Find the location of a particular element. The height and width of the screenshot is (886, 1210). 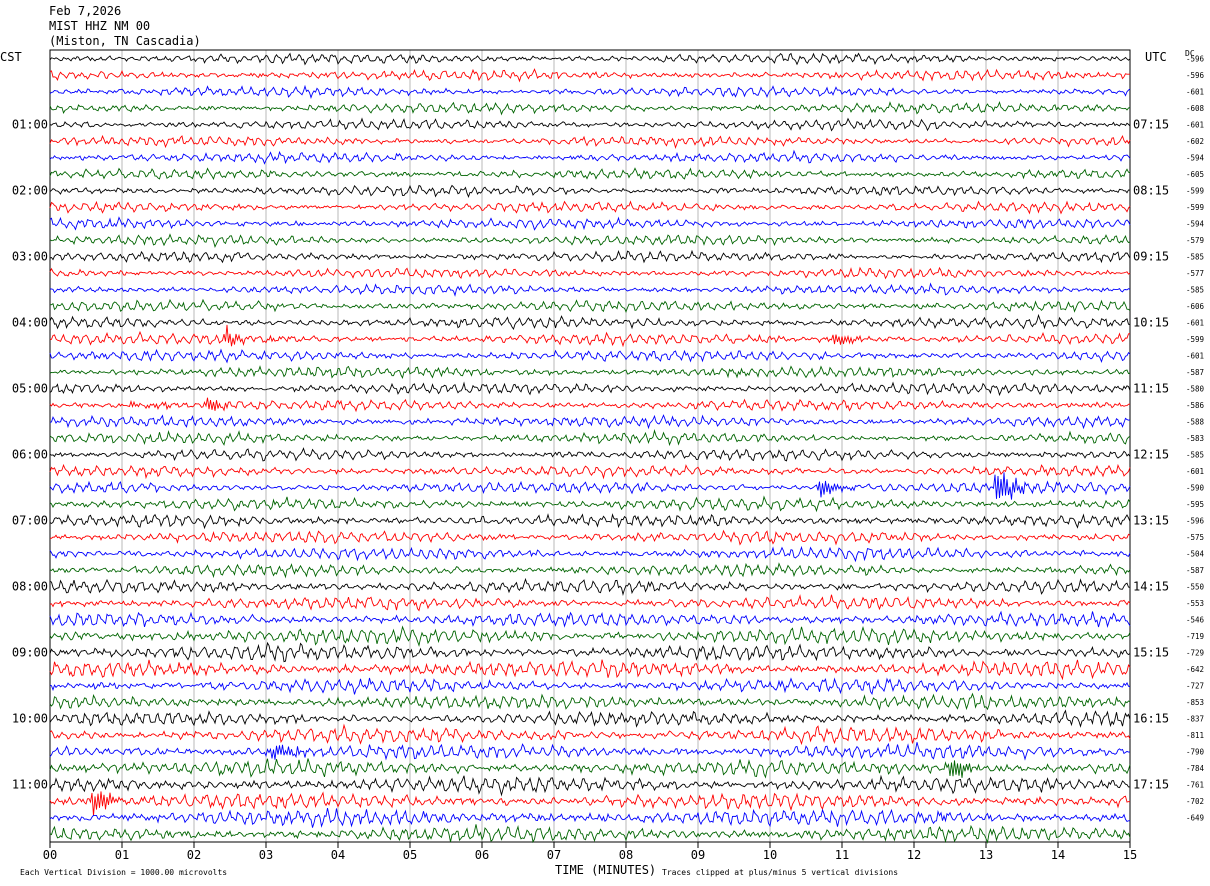

x-tick-label: 01 is located at coordinates (122, 855).